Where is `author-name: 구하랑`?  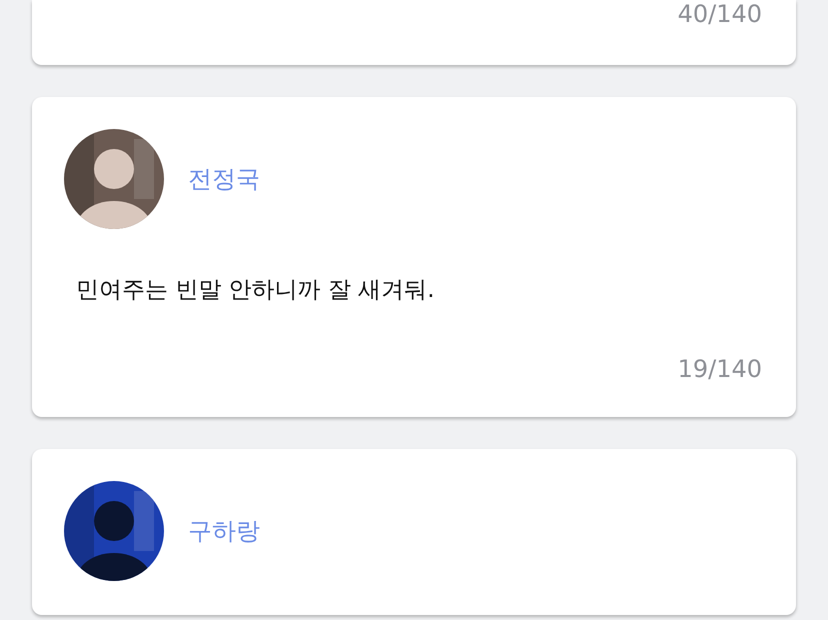
author-name: 구하랑 is located at coordinates (224, 531).